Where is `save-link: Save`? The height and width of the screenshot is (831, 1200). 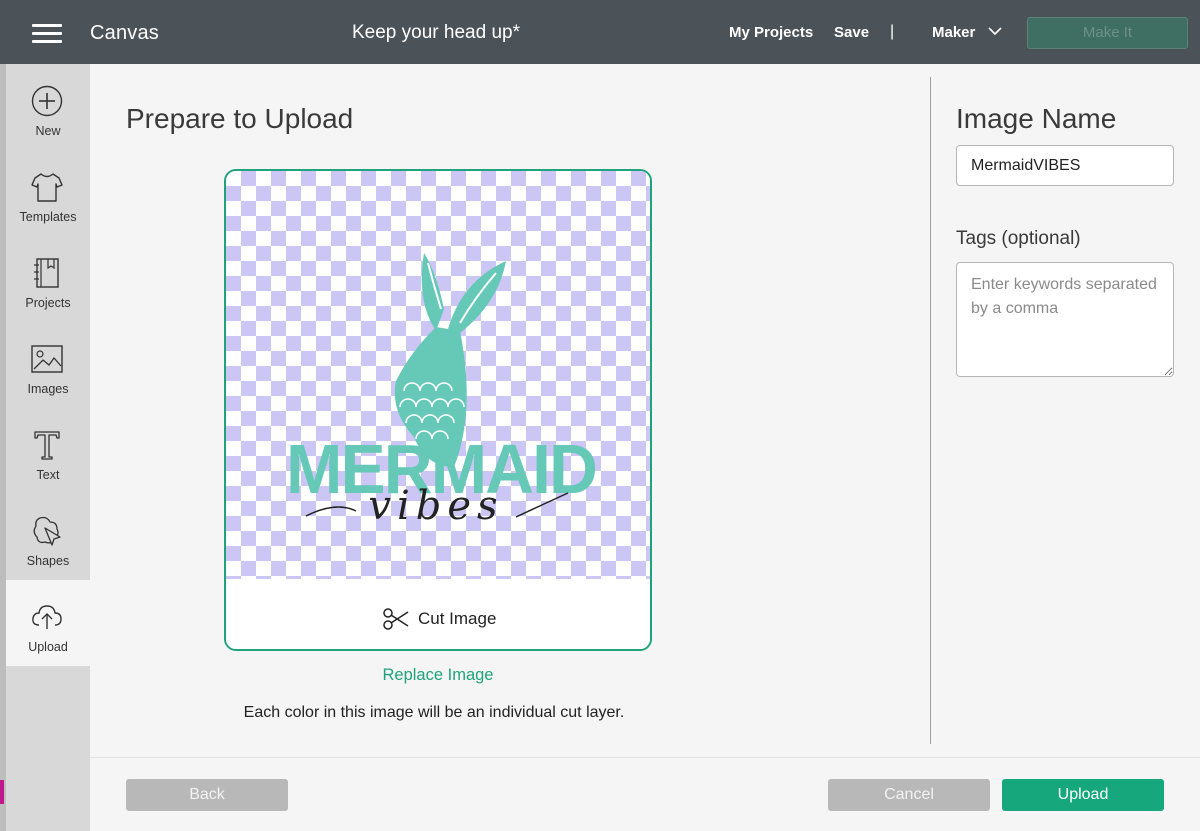
save-link: Save is located at coordinates (851, 32).